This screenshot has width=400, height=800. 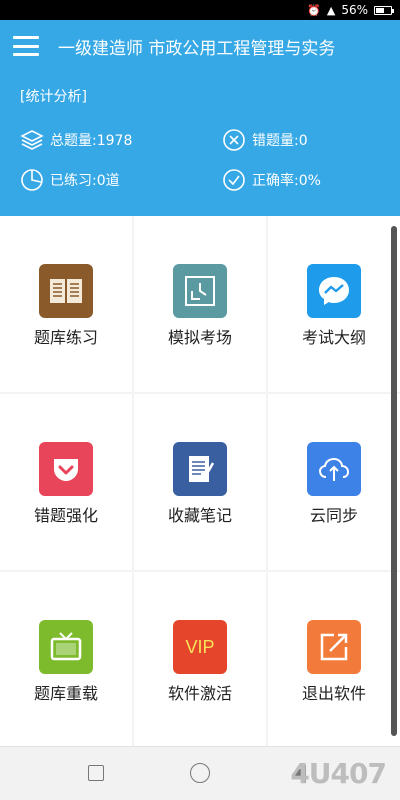 I want to click on home-button, so click(x=200, y=773).